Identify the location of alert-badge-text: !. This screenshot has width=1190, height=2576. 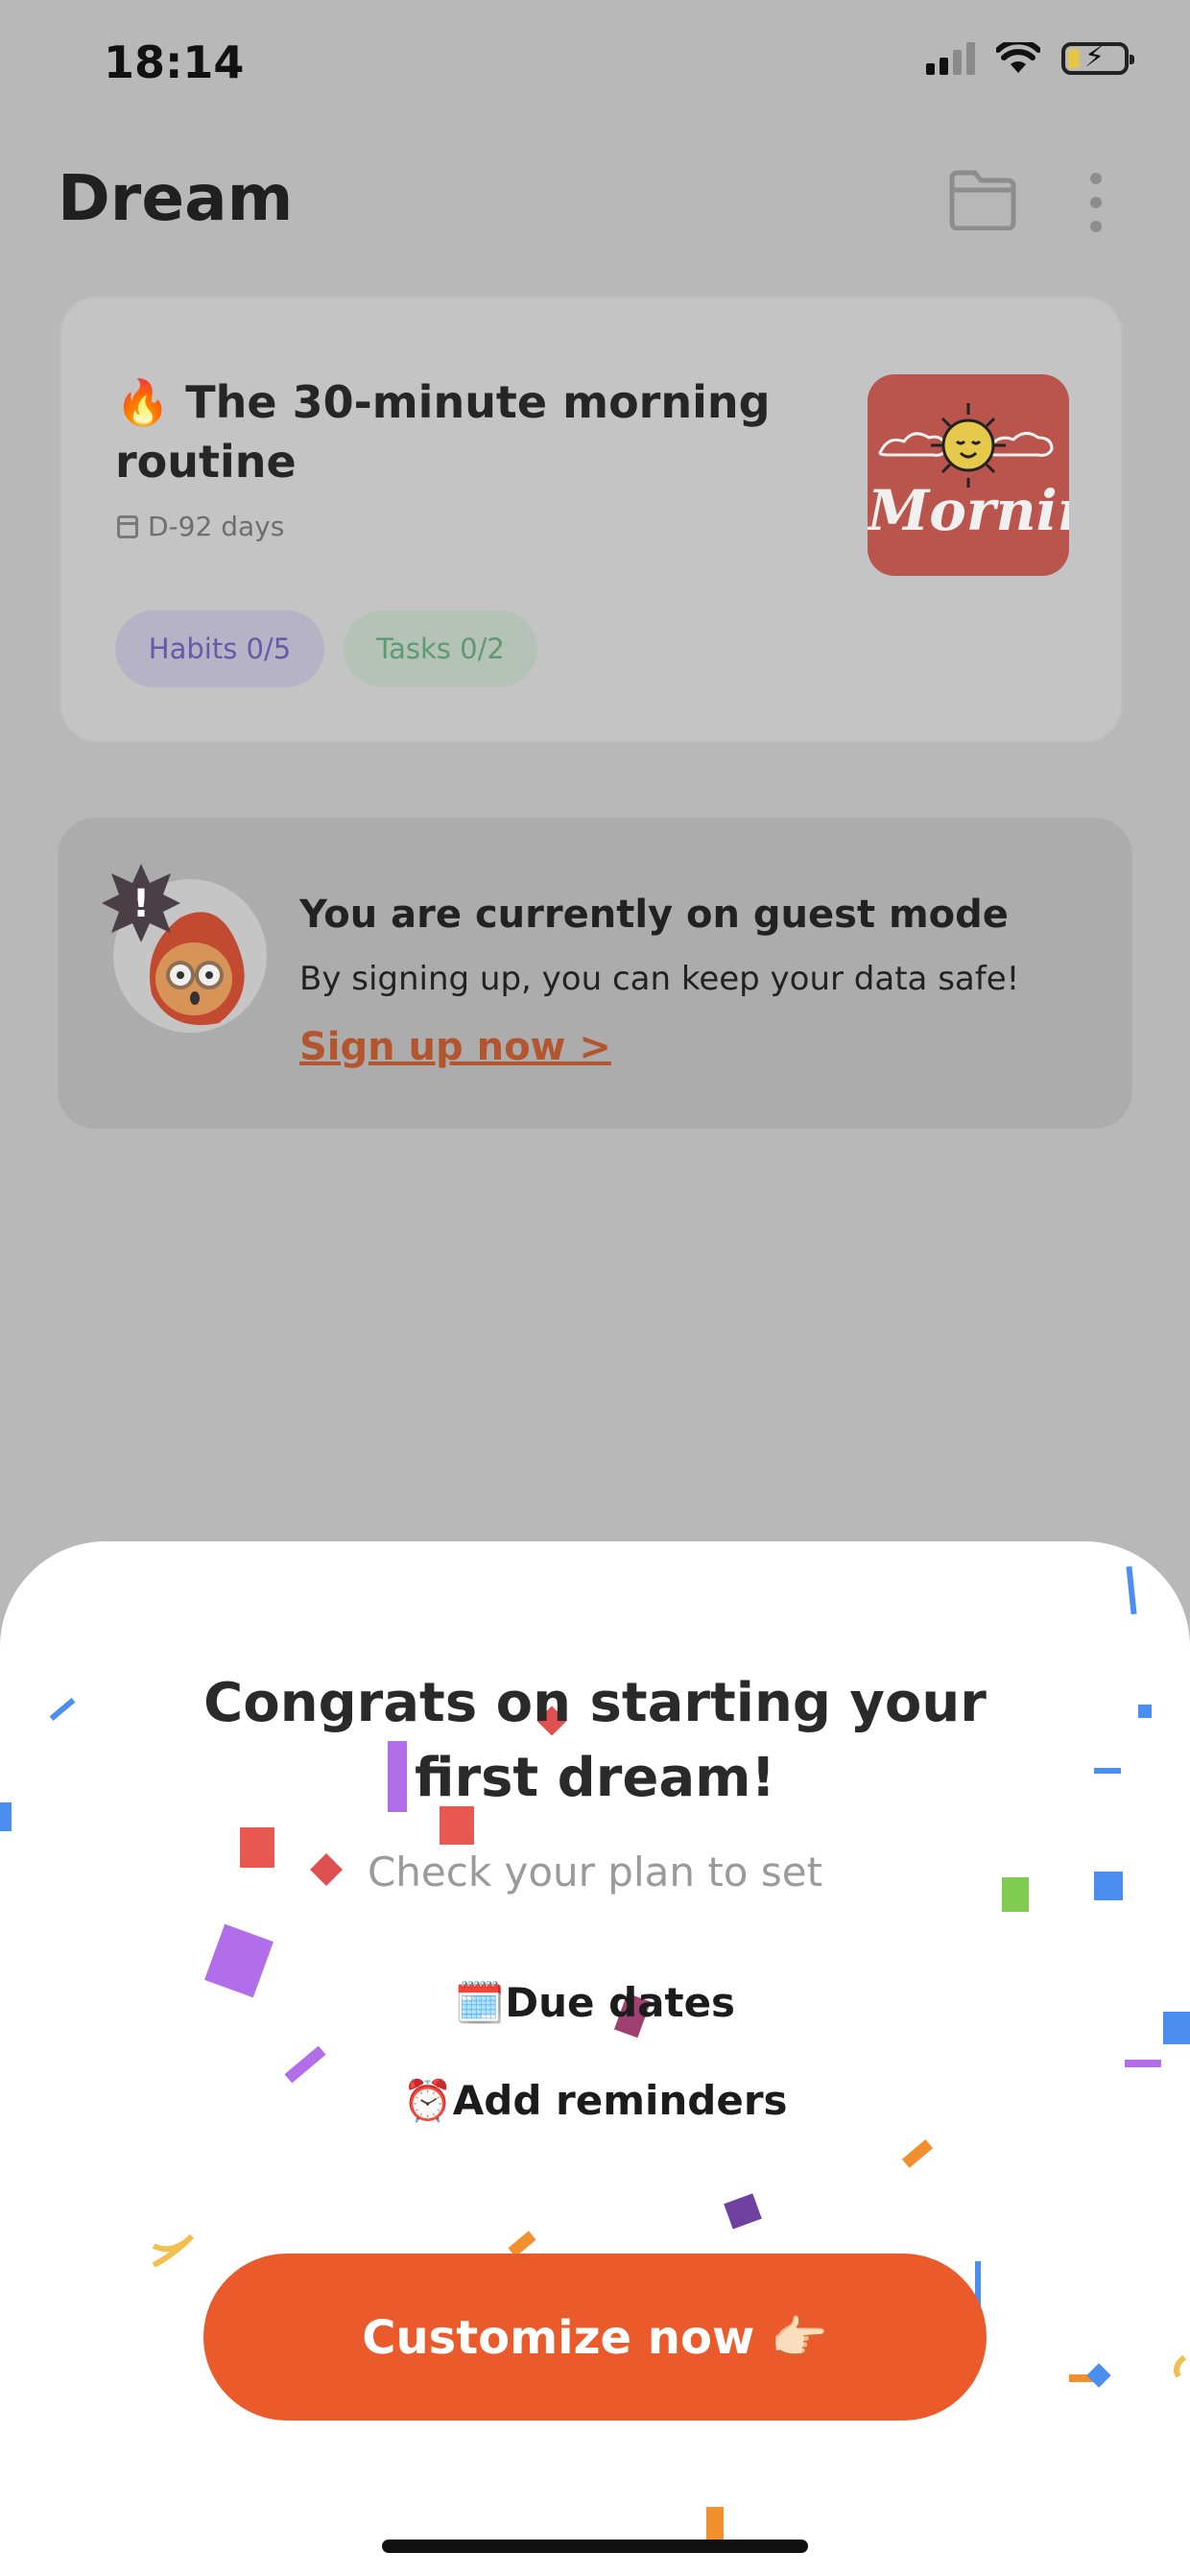
(141, 904).